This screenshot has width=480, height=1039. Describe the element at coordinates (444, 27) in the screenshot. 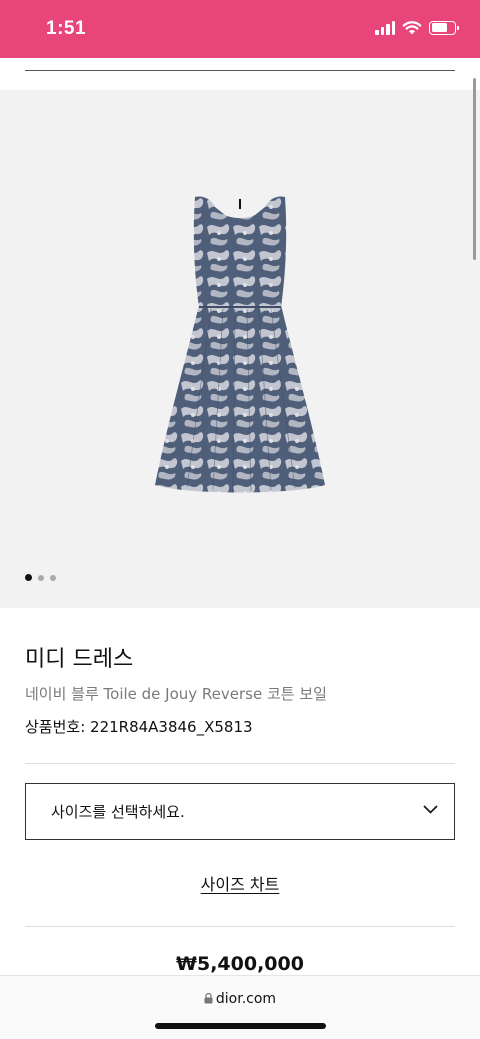

I see `battery-icon` at that location.